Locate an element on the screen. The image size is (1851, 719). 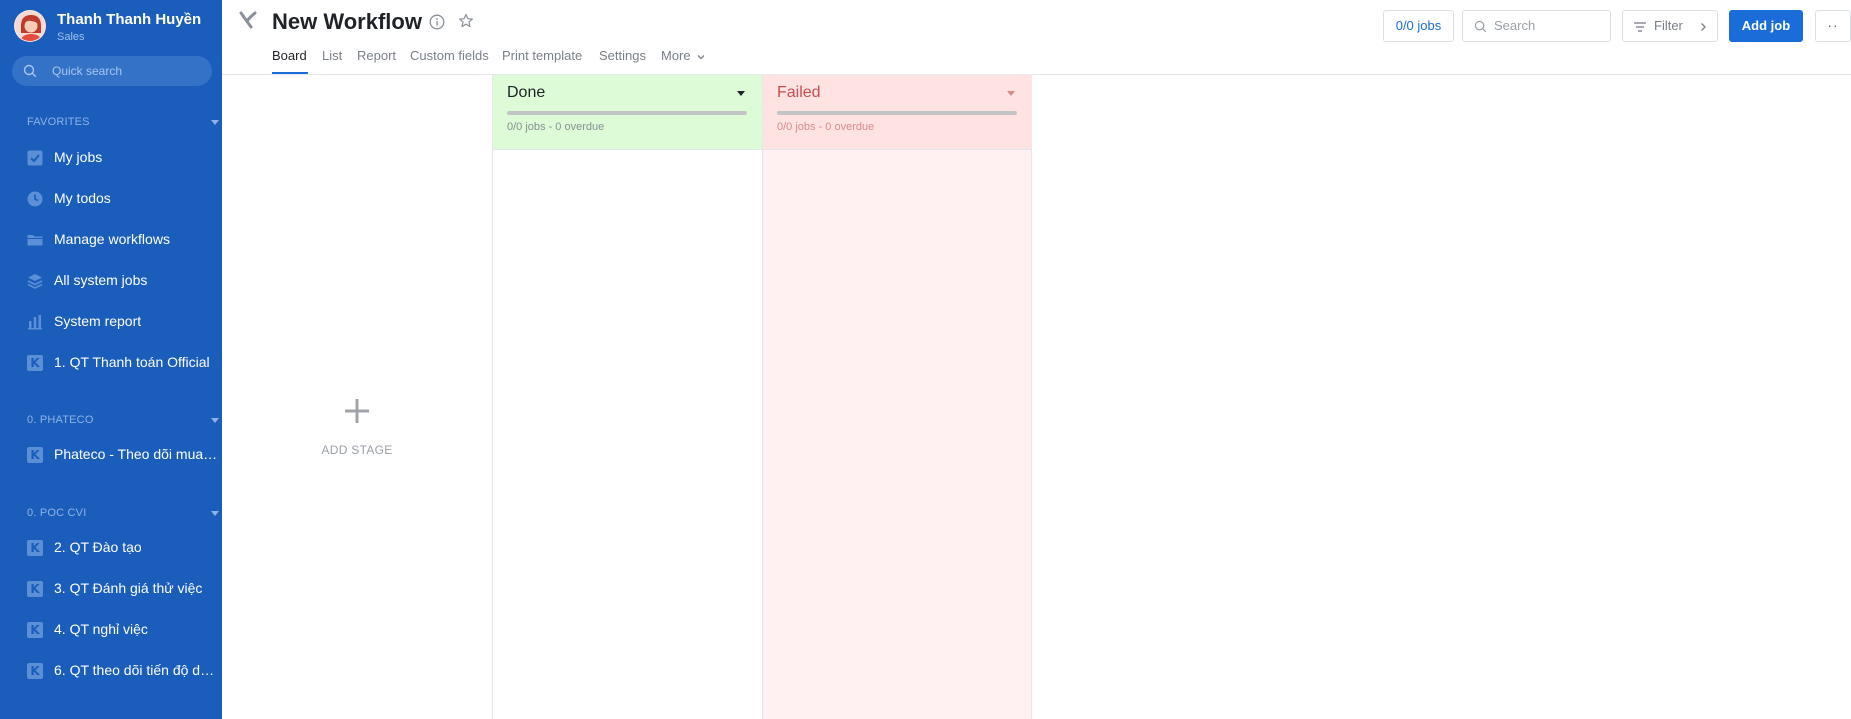
quick-search-placeholder: Quick search is located at coordinates (87, 71).